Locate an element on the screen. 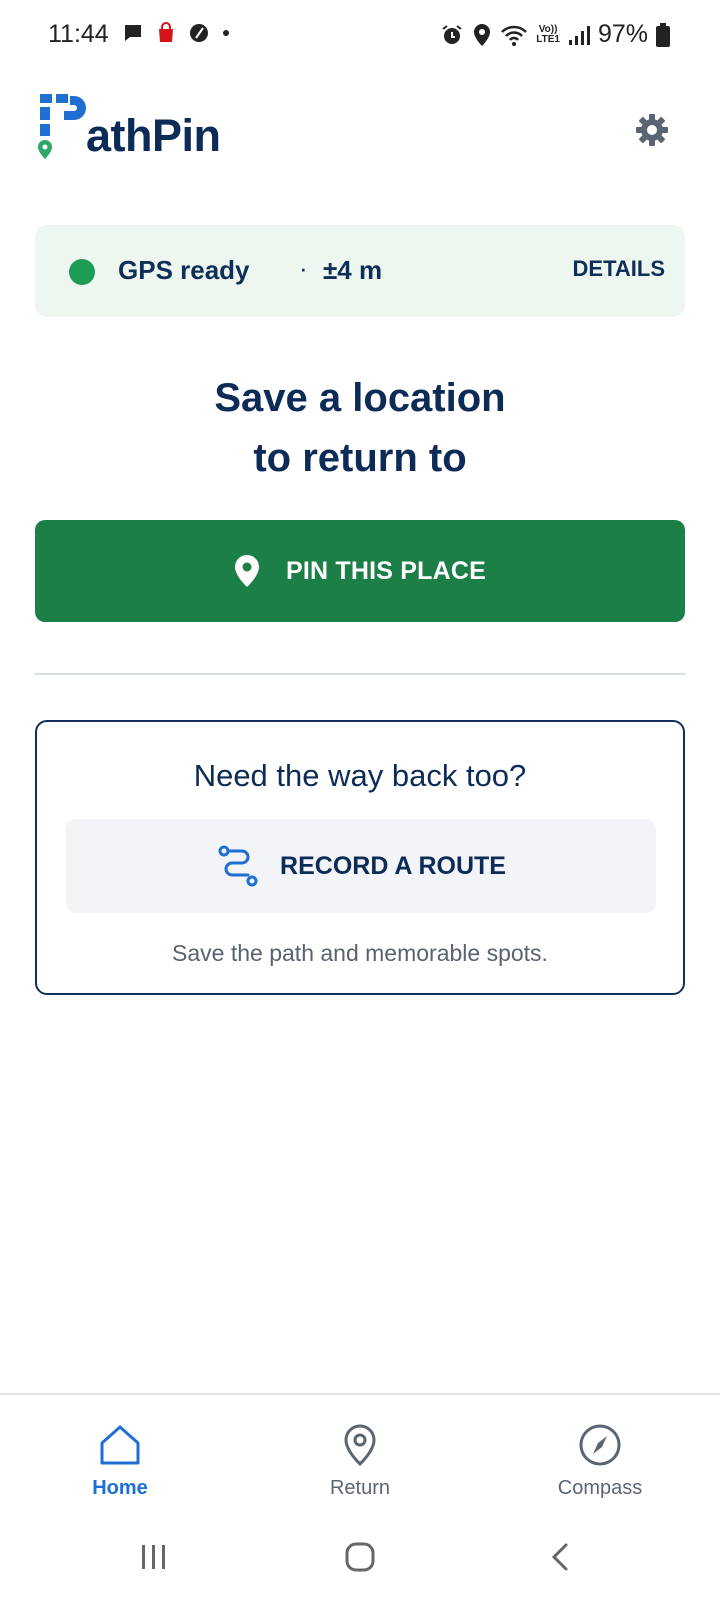 The width and height of the screenshot is (720, 1600). heading-line-2: to return to is located at coordinates (360, 458).